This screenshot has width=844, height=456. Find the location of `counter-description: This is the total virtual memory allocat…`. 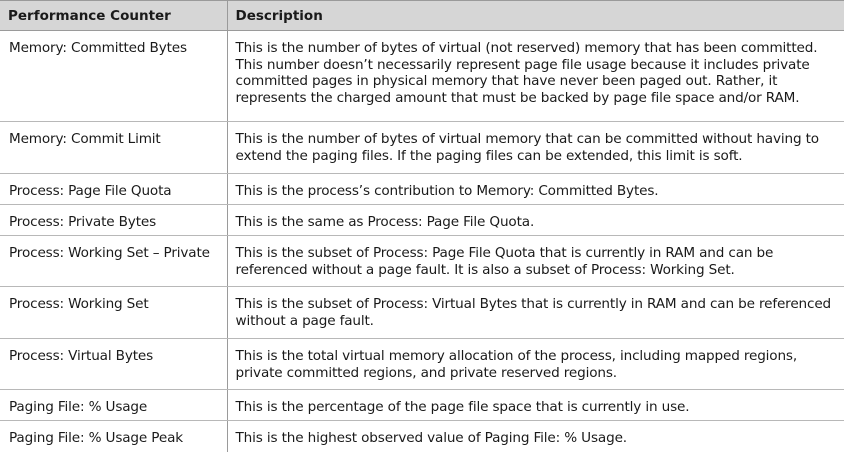

counter-description: This is the total virtual memory allocat… is located at coordinates (535, 364).